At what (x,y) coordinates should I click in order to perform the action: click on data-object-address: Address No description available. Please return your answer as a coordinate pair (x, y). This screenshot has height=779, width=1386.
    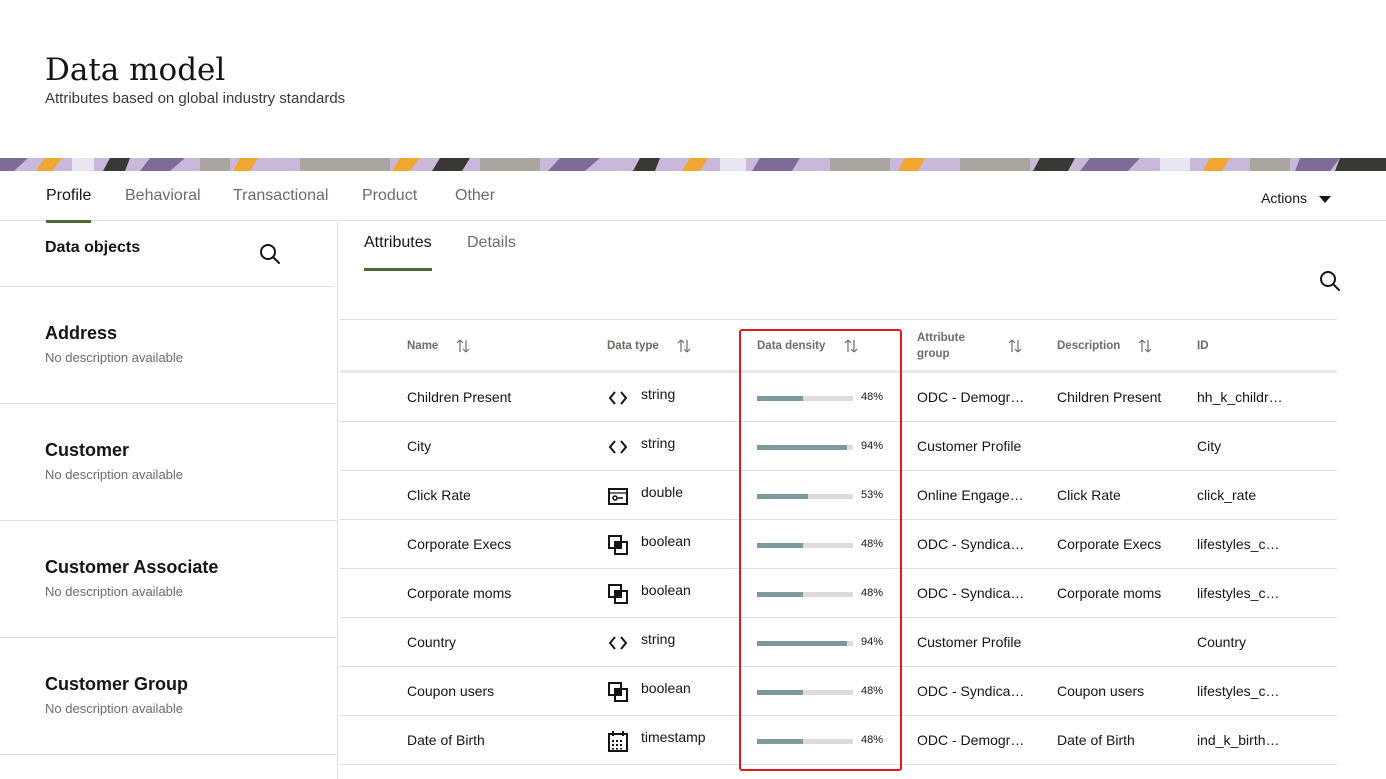
    Looking at the image, I should click on (168, 345).